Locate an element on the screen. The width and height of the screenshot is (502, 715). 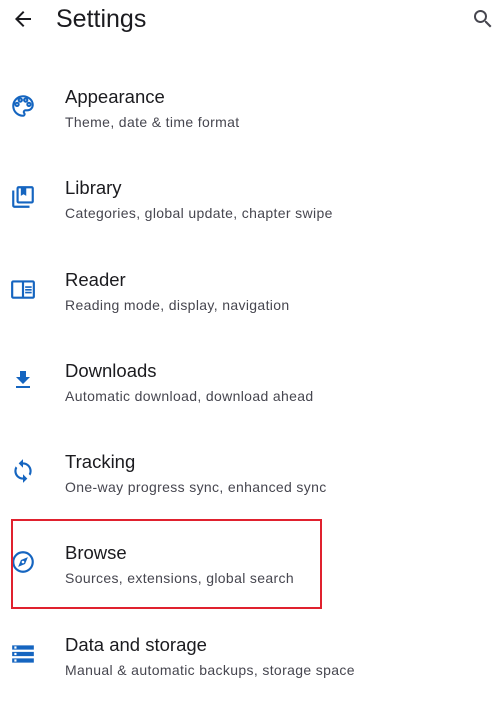
settings-item-title: Browse is located at coordinates (96, 553).